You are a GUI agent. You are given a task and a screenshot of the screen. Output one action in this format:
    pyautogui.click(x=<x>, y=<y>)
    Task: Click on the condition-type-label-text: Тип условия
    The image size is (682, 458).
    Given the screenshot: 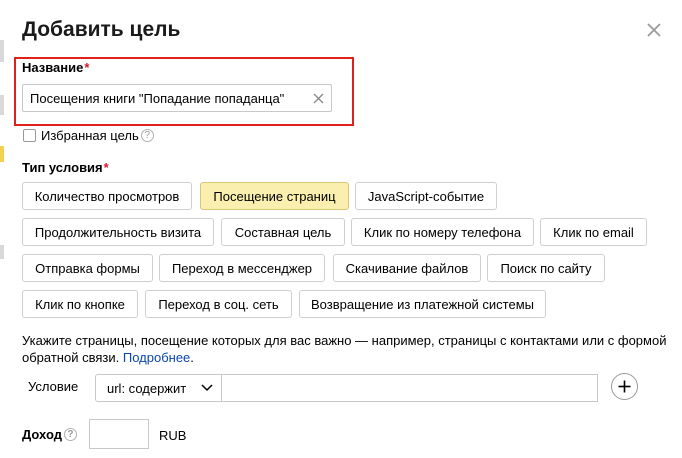 What is the action you would take?
    pyautogui.click(x=62, y=167)
    